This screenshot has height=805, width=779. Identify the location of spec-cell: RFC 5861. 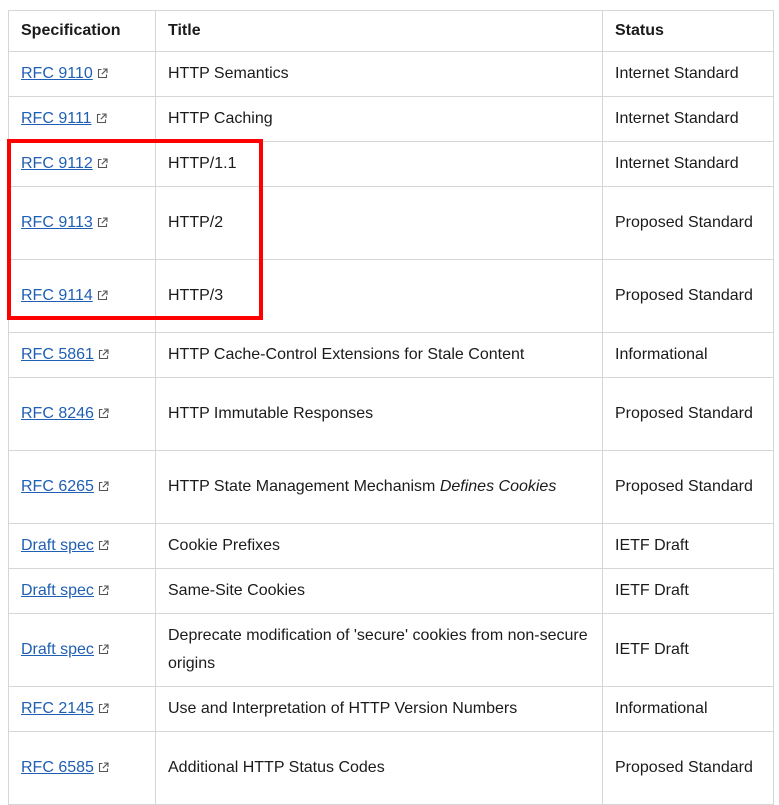
(82, 355).